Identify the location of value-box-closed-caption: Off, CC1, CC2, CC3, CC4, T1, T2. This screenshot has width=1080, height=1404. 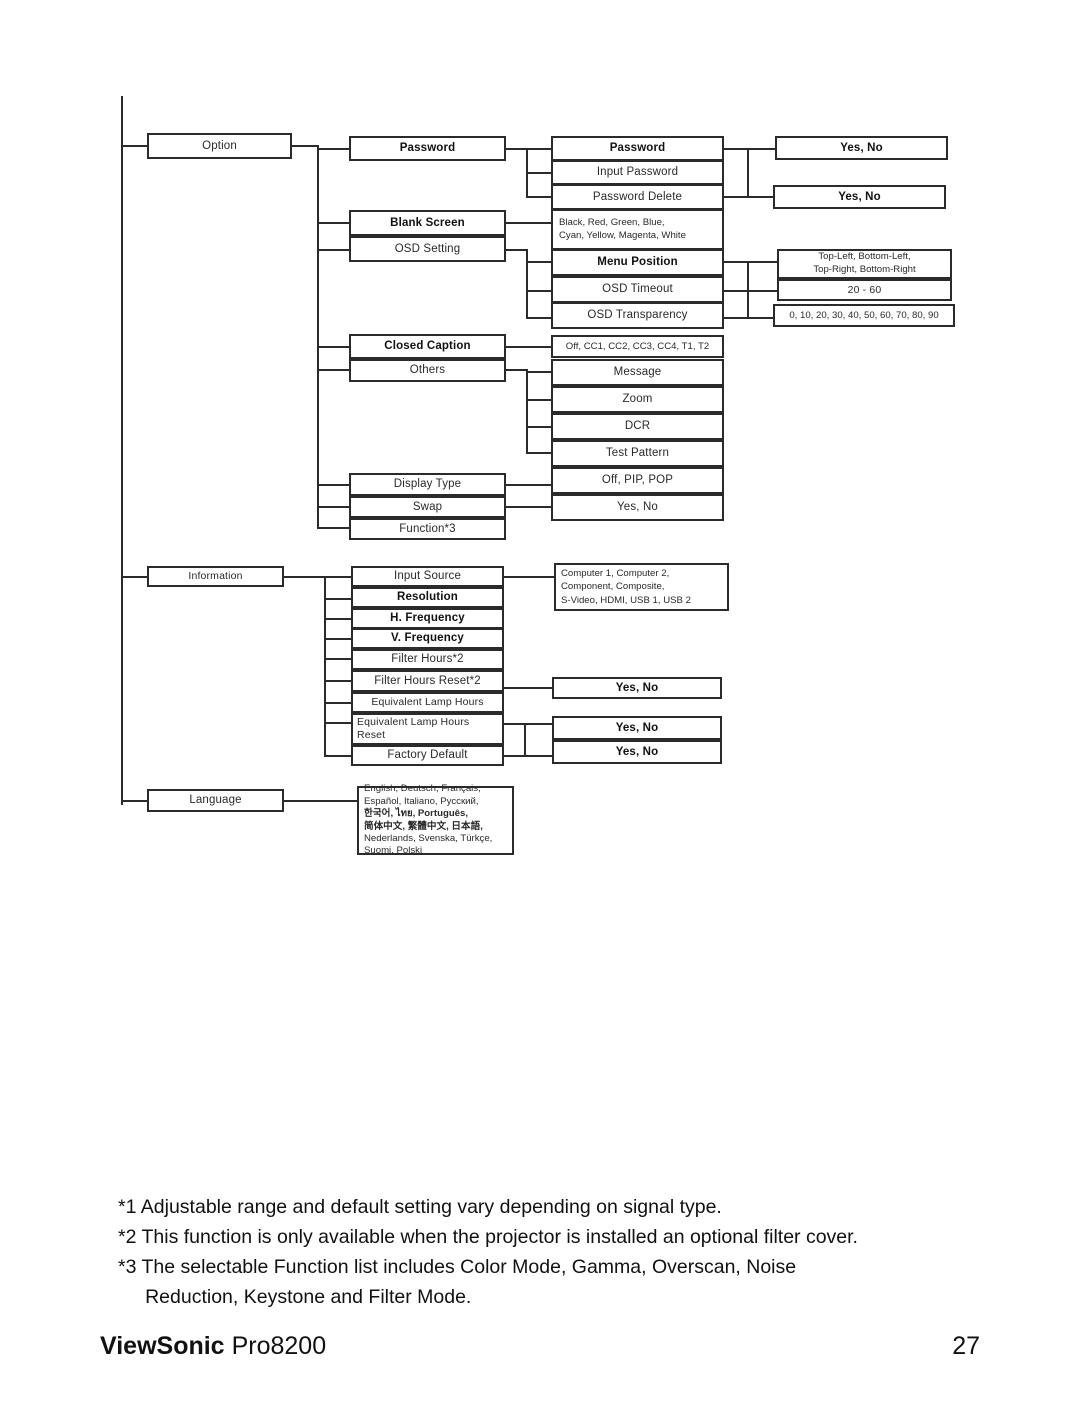
(637, 346).